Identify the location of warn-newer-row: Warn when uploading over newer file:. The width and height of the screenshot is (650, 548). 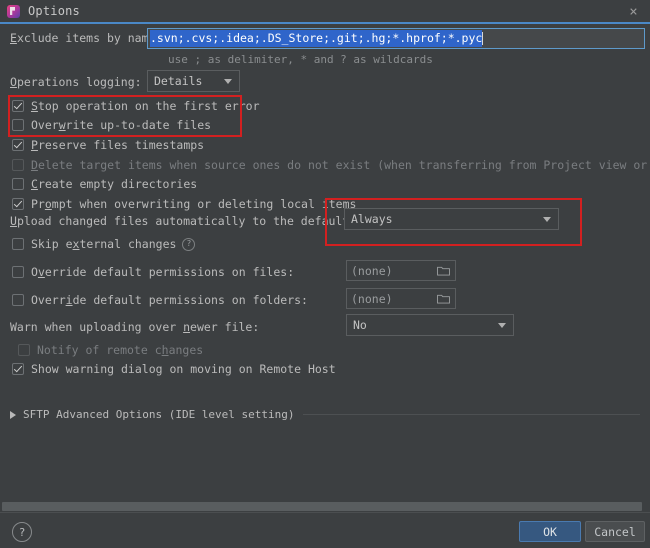
(134, 327).